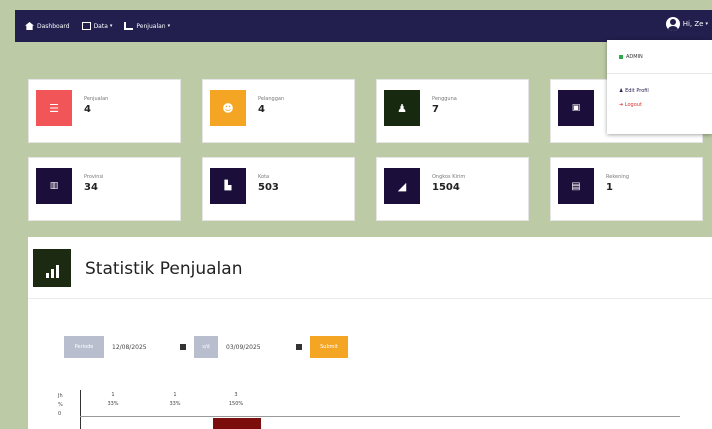 This screenshot has width=712, height=429. I want to click on city-icon: ▙, so click(228, 186).